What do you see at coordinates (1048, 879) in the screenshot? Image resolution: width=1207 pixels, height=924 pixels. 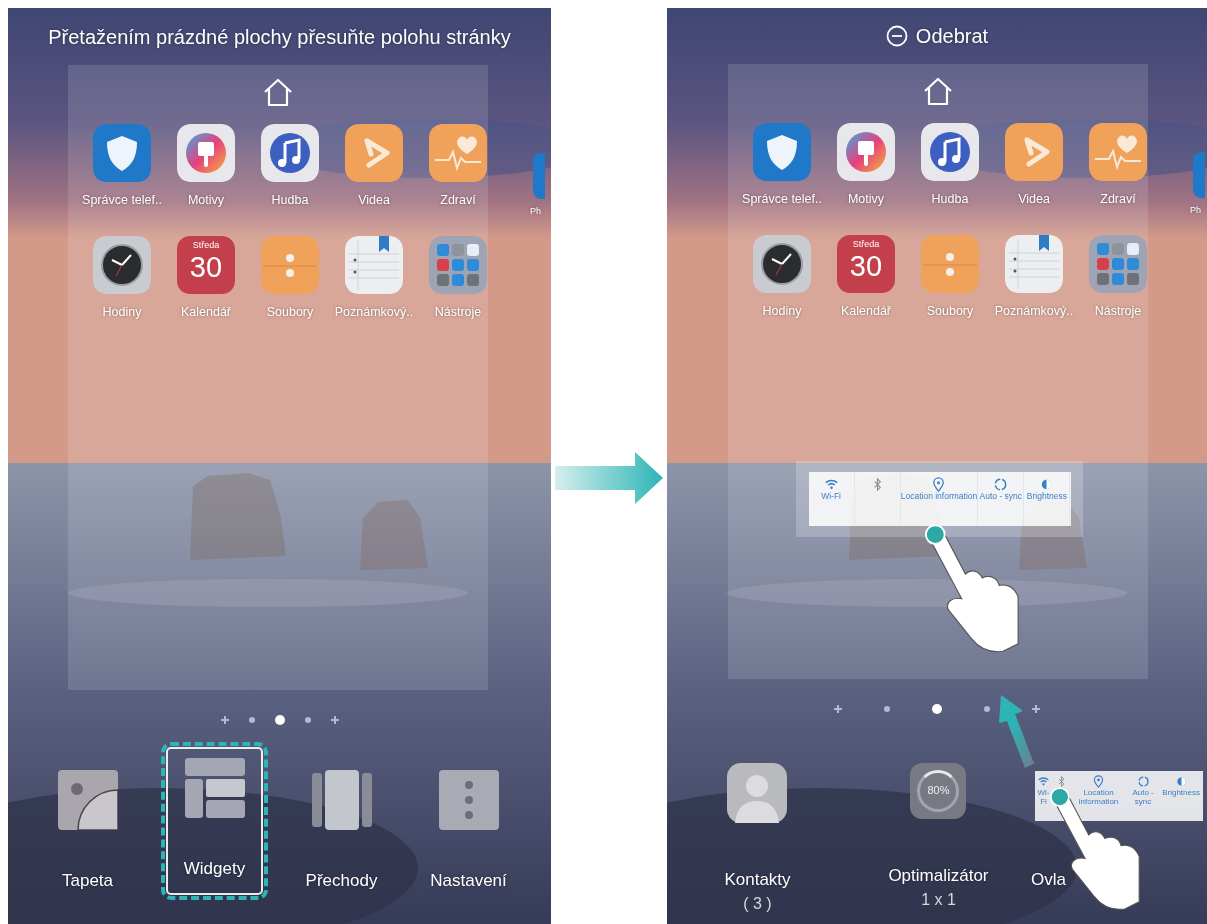 I see `widget-label: Ovla` at bounding box center [1048, 879].